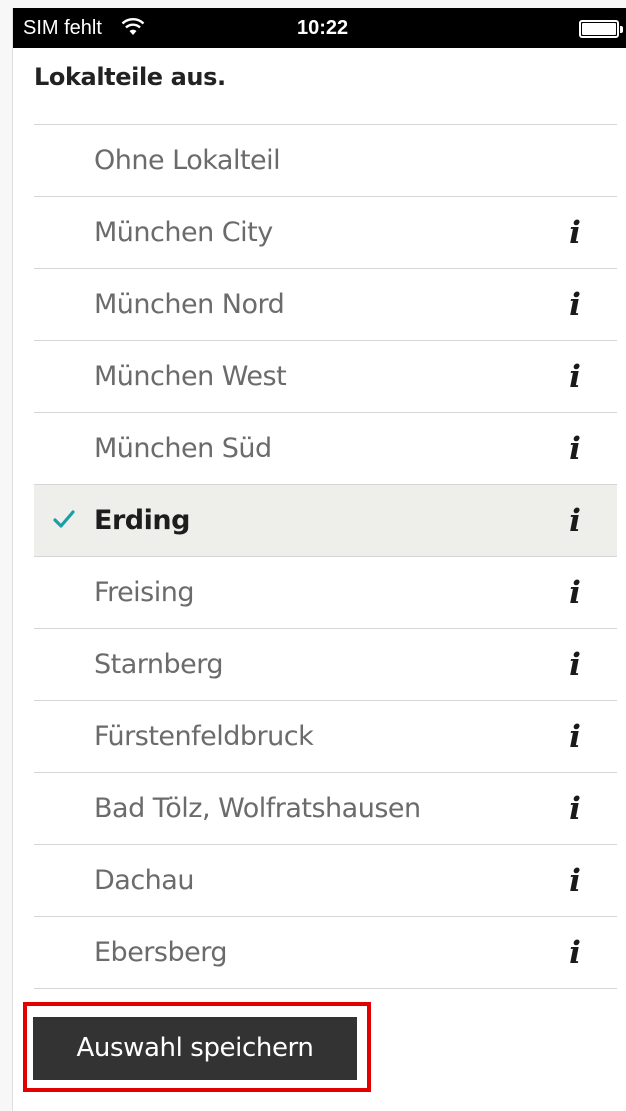 This screenshot has width=626, height=1111. What do you see at coordinates (130, 77) in the screenshot?
I see `page-title: Lokalteile aus.` at bounding box center [130, 77].